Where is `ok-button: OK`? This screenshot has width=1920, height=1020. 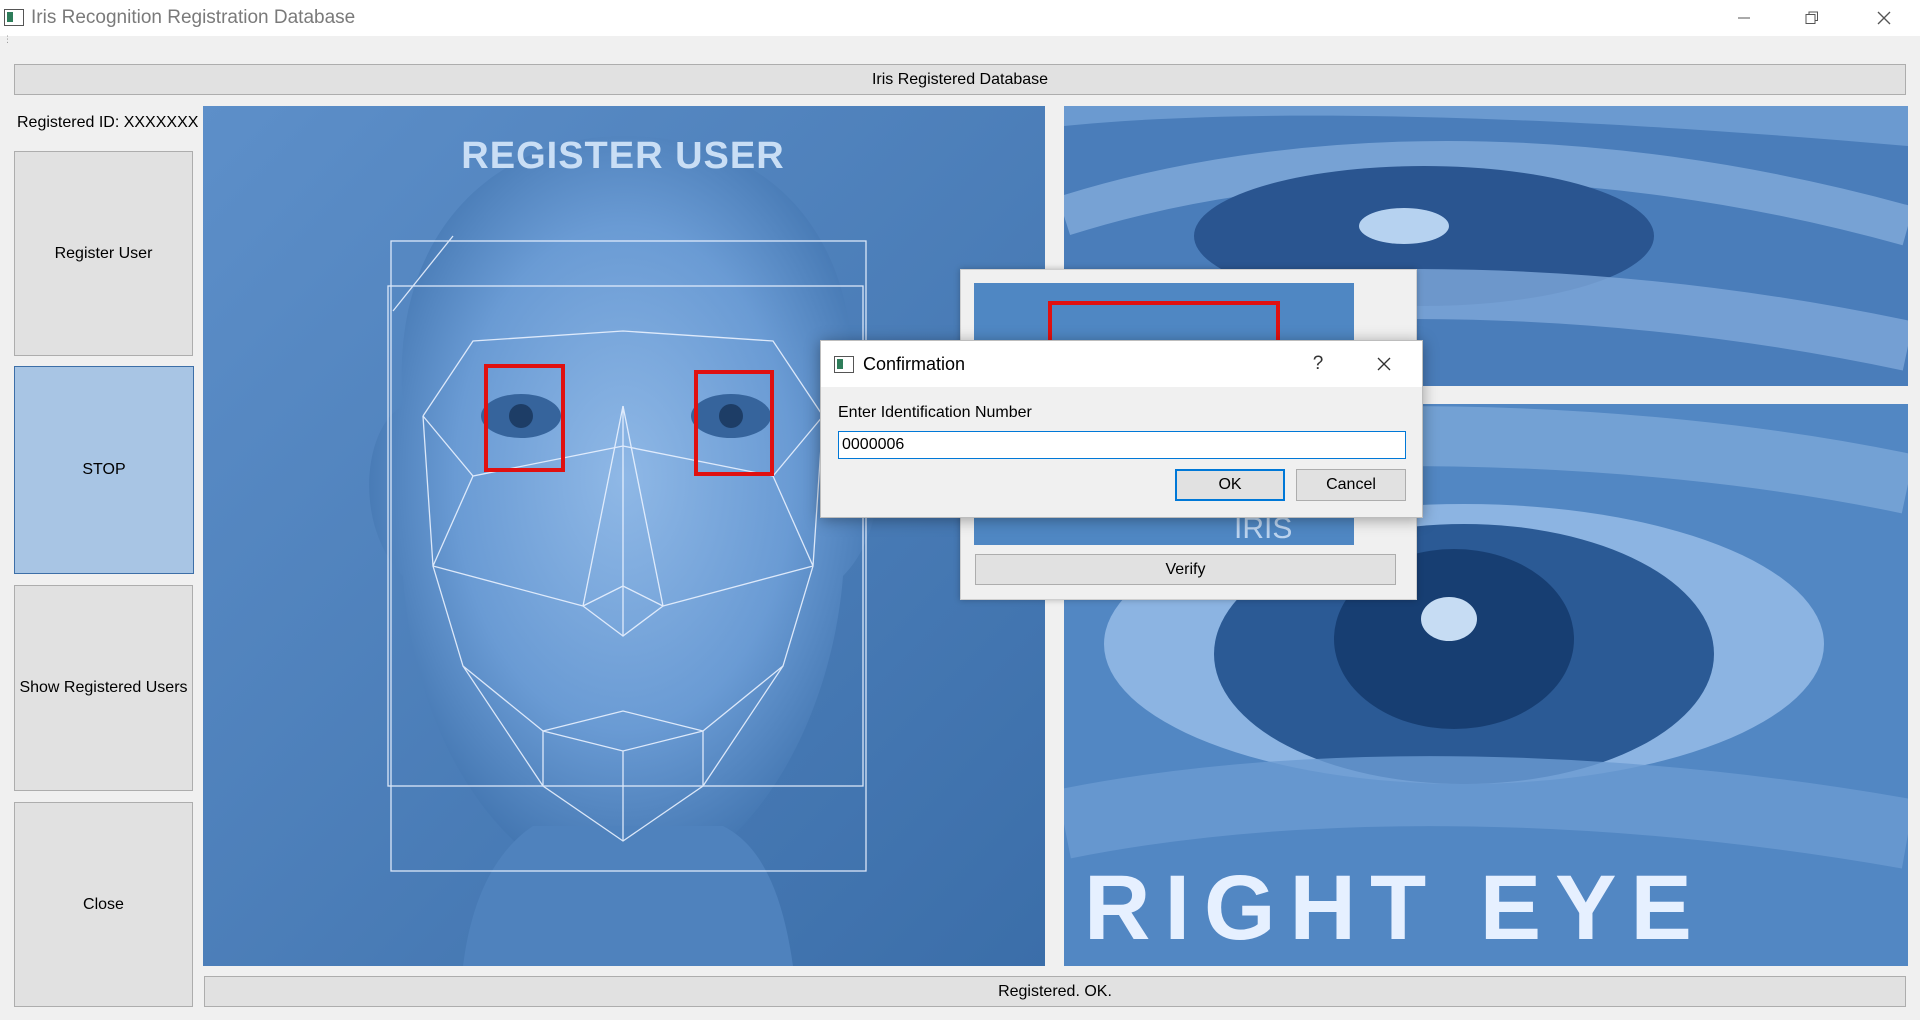 ok-button: OK is located at coordinates (1230, 485).